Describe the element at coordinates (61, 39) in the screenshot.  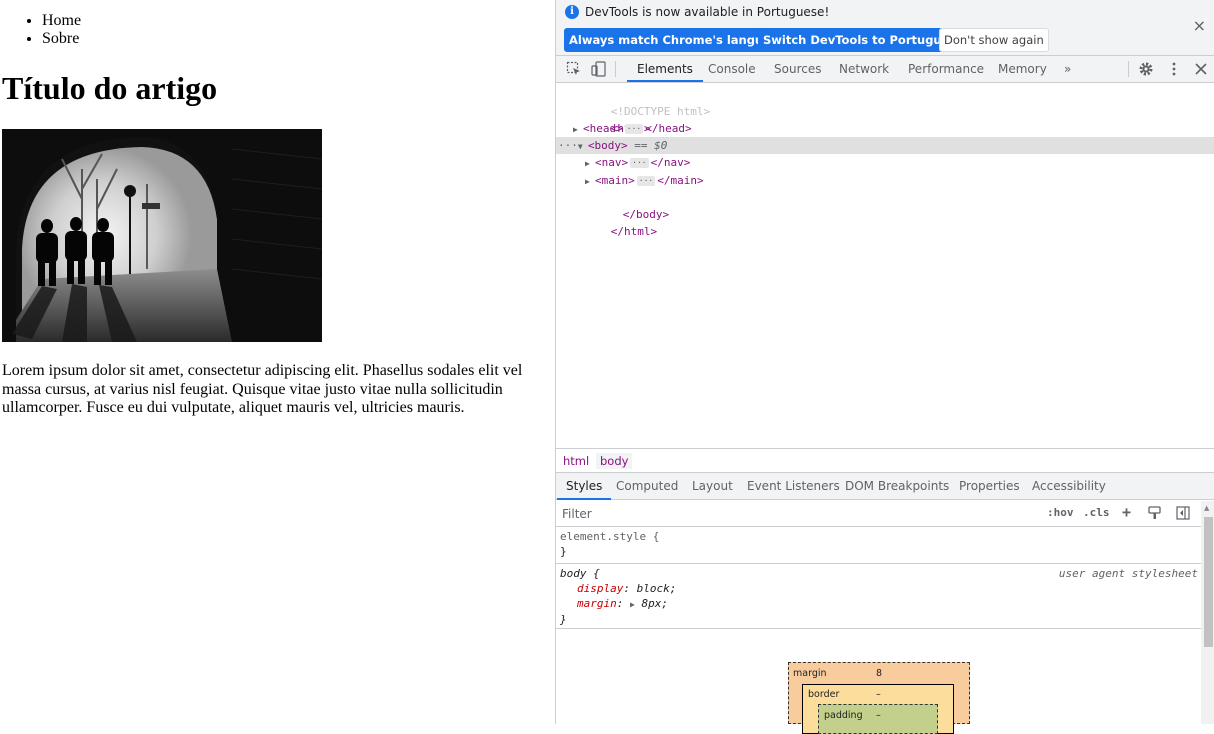
I see `nav-item-sobre: Sobre` at that location.